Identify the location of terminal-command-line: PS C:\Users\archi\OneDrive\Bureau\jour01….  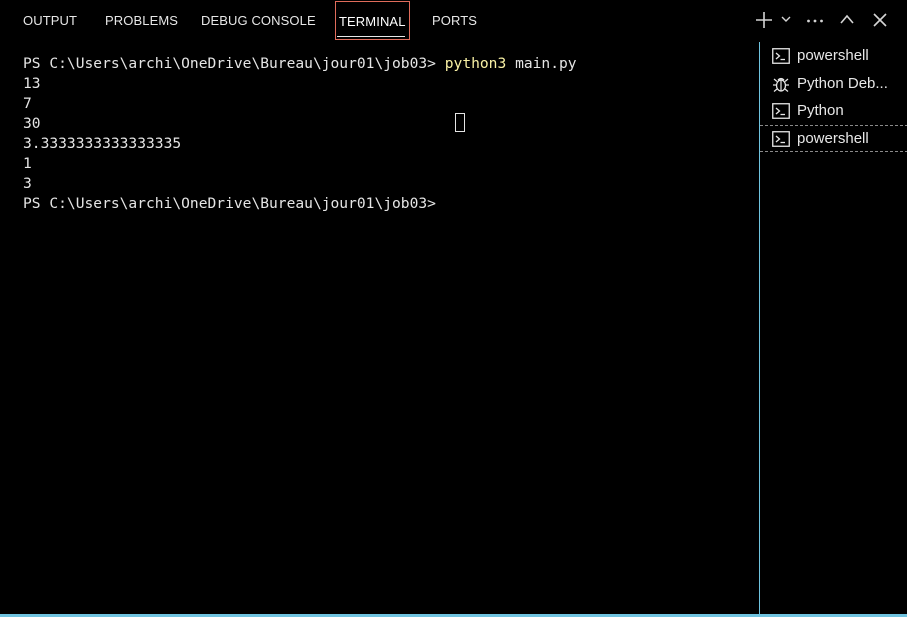
(388, 64).